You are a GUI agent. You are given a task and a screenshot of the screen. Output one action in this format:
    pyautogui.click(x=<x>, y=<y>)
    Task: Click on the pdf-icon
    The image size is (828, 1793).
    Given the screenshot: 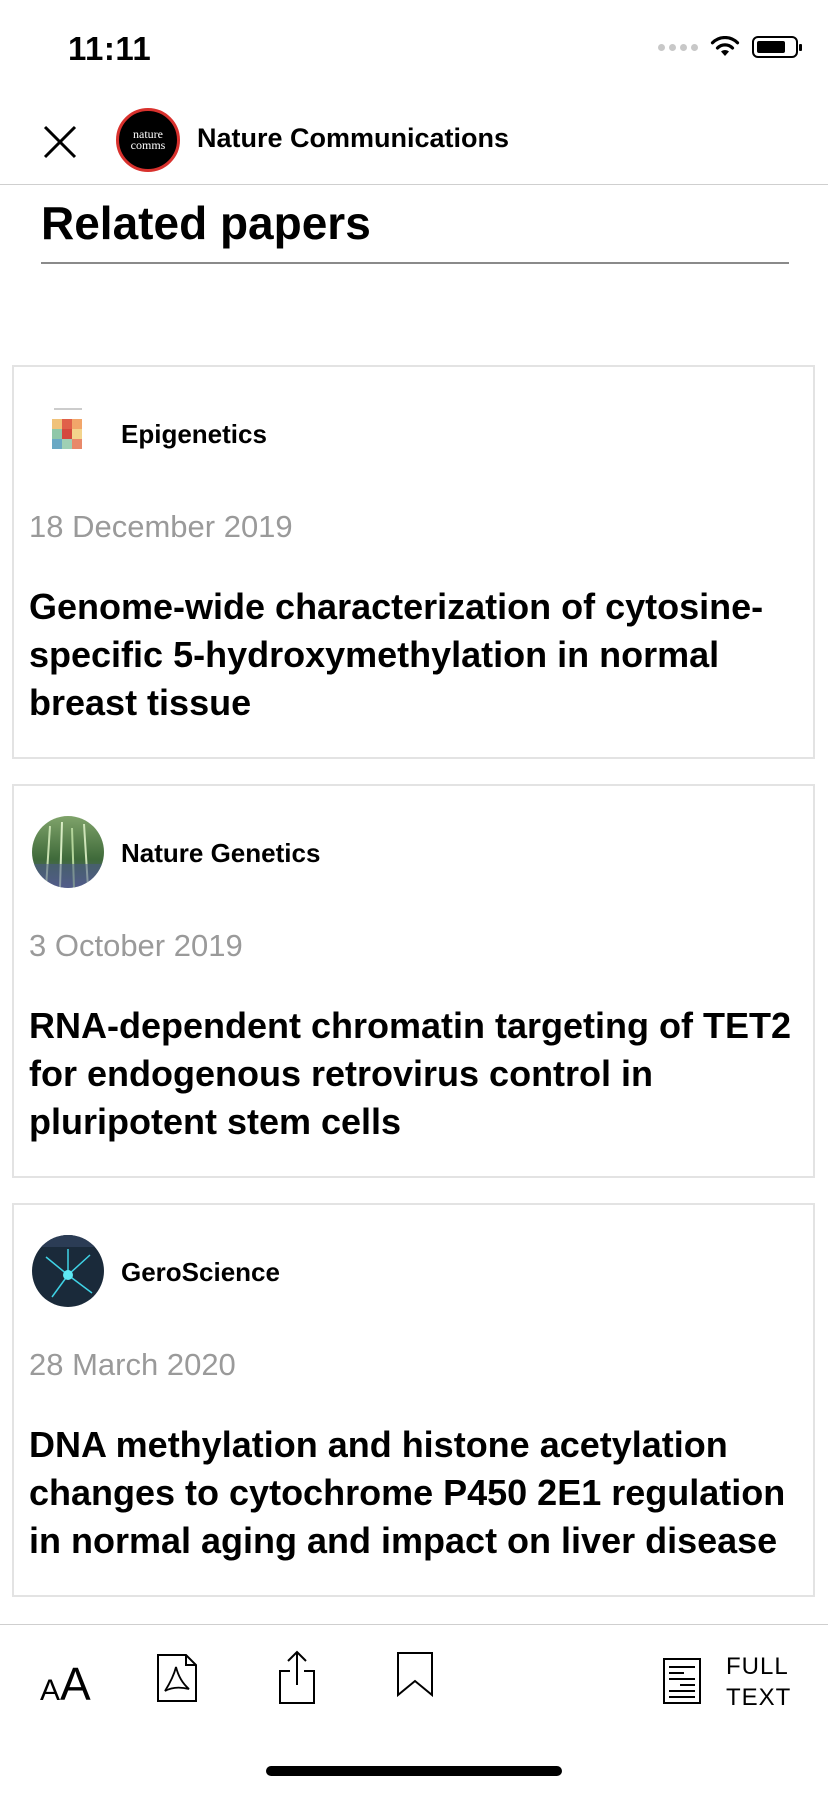 What is the action you would take?
    pyautogui.click(x=177, y=1678)
    